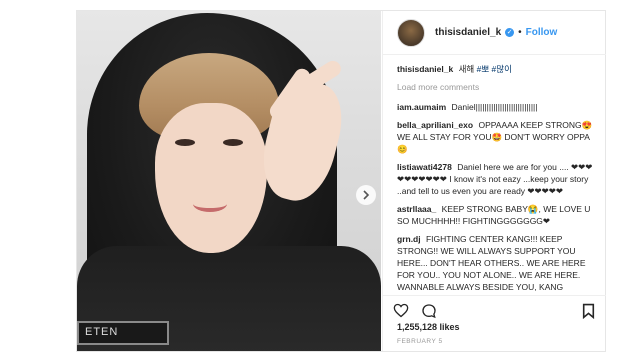 The height and width of the screenshot is (360, 640). What do you see at coordinates (510, 32) in the screenshot?
I see `verified-badge-icon: ✓` at bounding box center [510, 32].